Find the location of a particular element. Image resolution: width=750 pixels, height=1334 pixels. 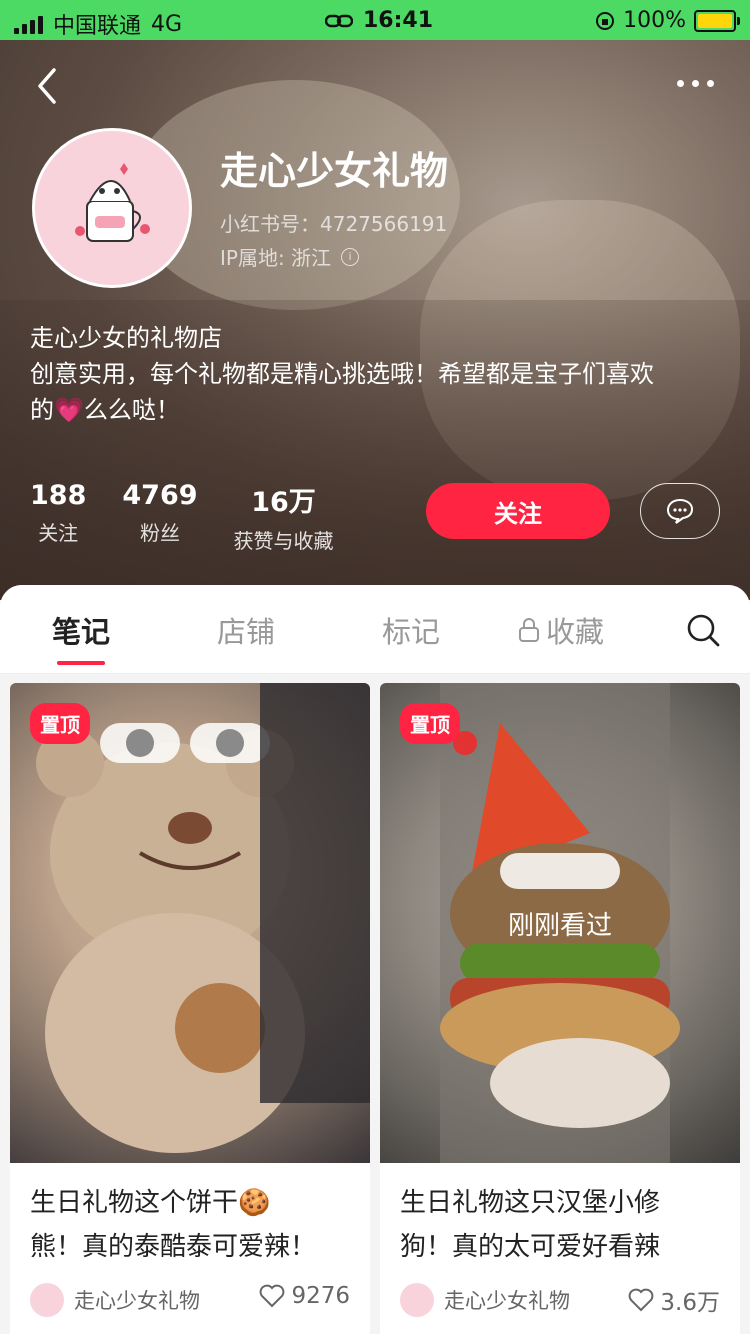

bio-line: 创意实用，每个礼物都是精心挑选哦！希望都是宝子们喜欢 is located at coordinates (342, 374).